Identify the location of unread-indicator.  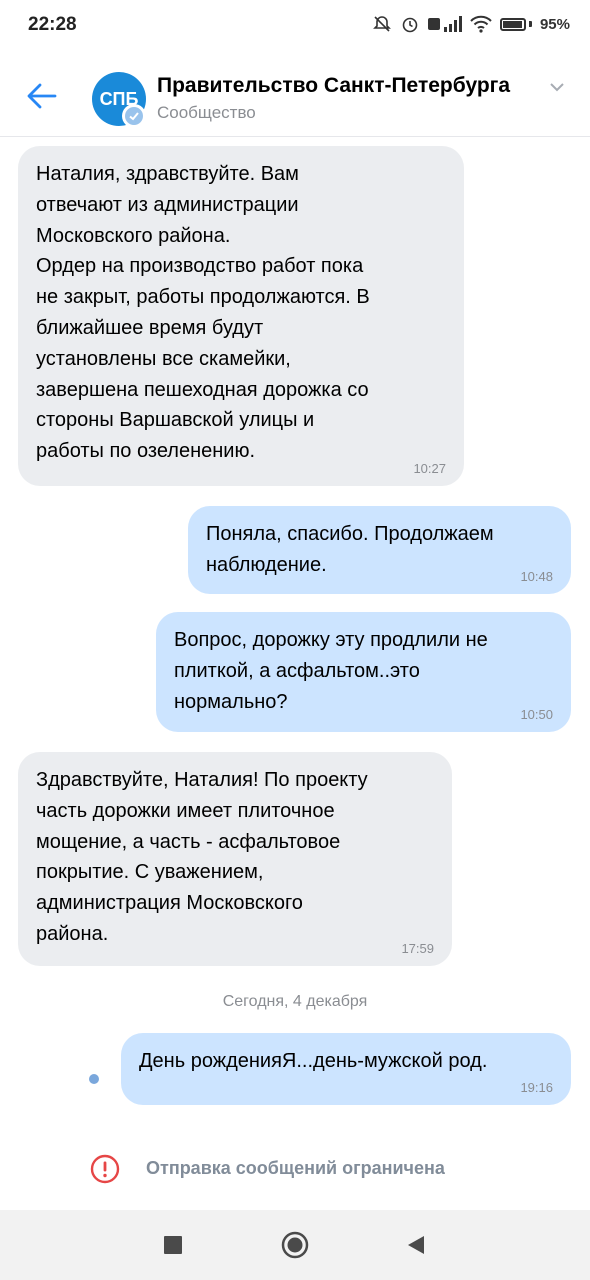
(94, 1079).